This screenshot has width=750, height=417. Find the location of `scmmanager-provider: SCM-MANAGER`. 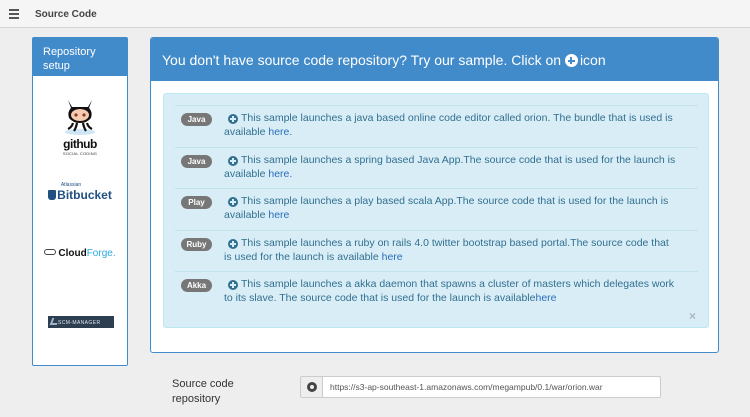

scmmanager-provider: SCM-MANAGER is located at coordinates (81, 322).